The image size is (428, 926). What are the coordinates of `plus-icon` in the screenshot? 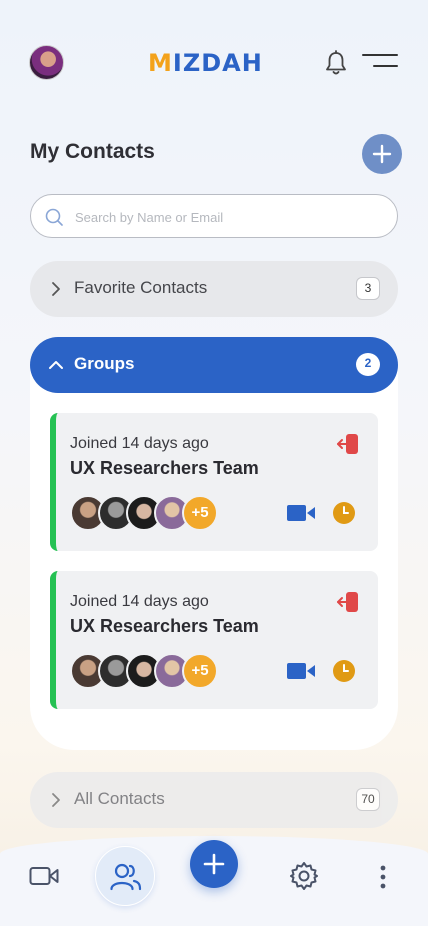 It's located at (382, 154).